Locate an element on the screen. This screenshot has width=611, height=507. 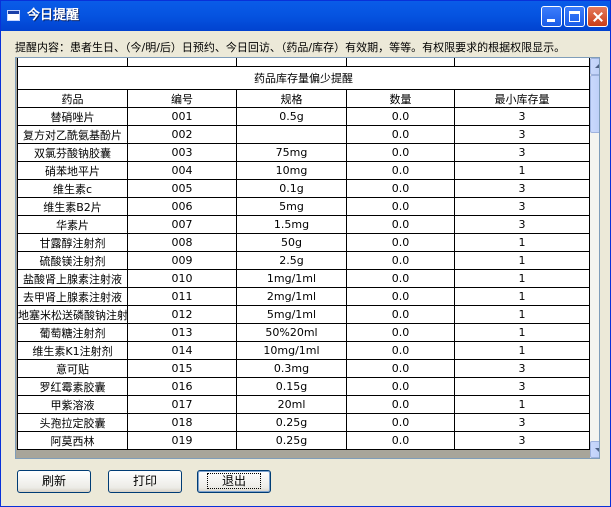
table-row: 地塞米松送磷酸钠注射液 012 5mg/1ml 0.0 1 is located at coordinates (303, 314).